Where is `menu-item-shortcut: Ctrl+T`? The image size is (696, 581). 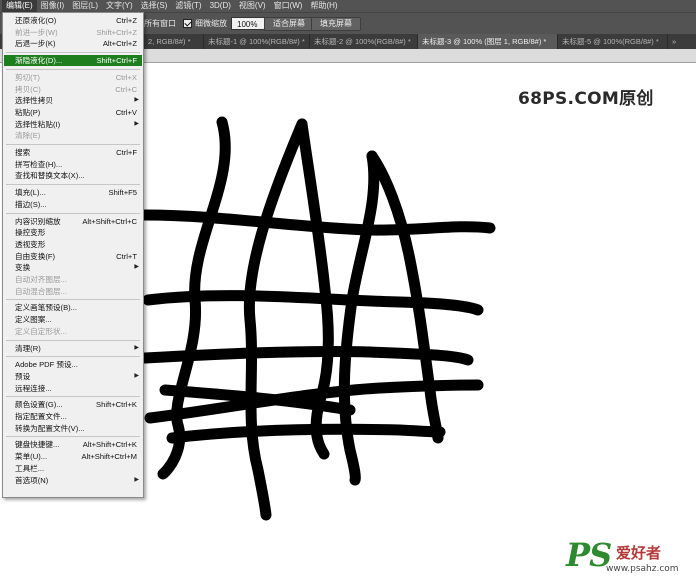 menu-item-shortcut: Ctrl+T is located at coordinates (126, 256).